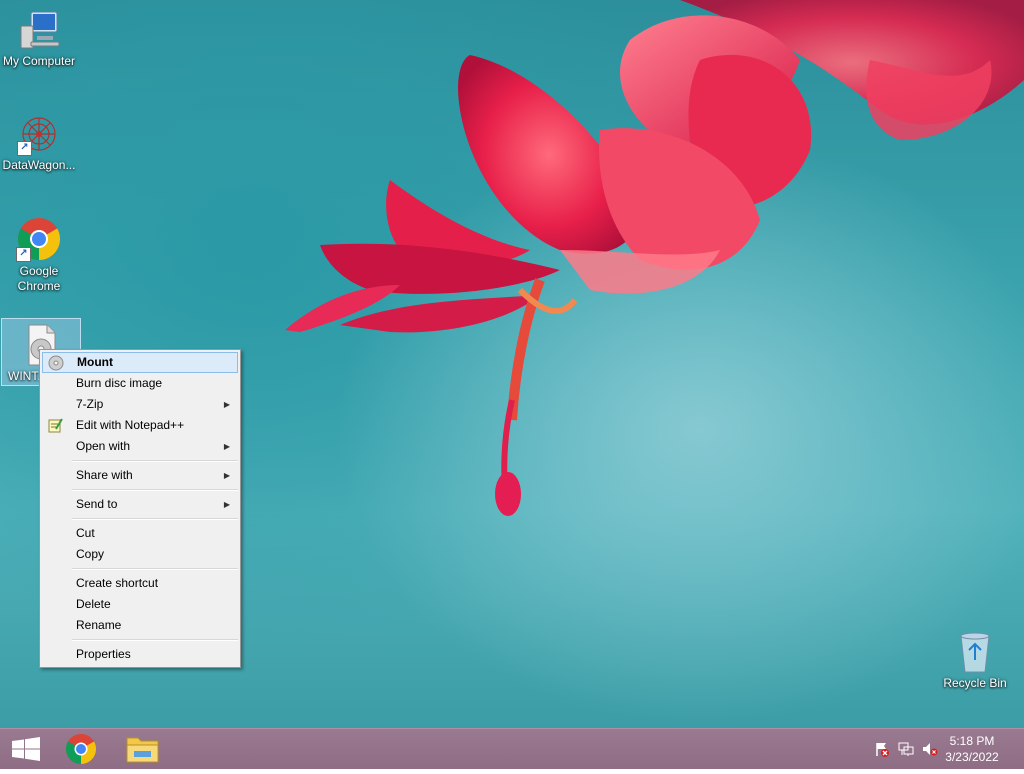  What do you see at coordinates (140, 533) in the screenshot?
I see `menu-item-cut: Cut` at bounding box center [140, 533].